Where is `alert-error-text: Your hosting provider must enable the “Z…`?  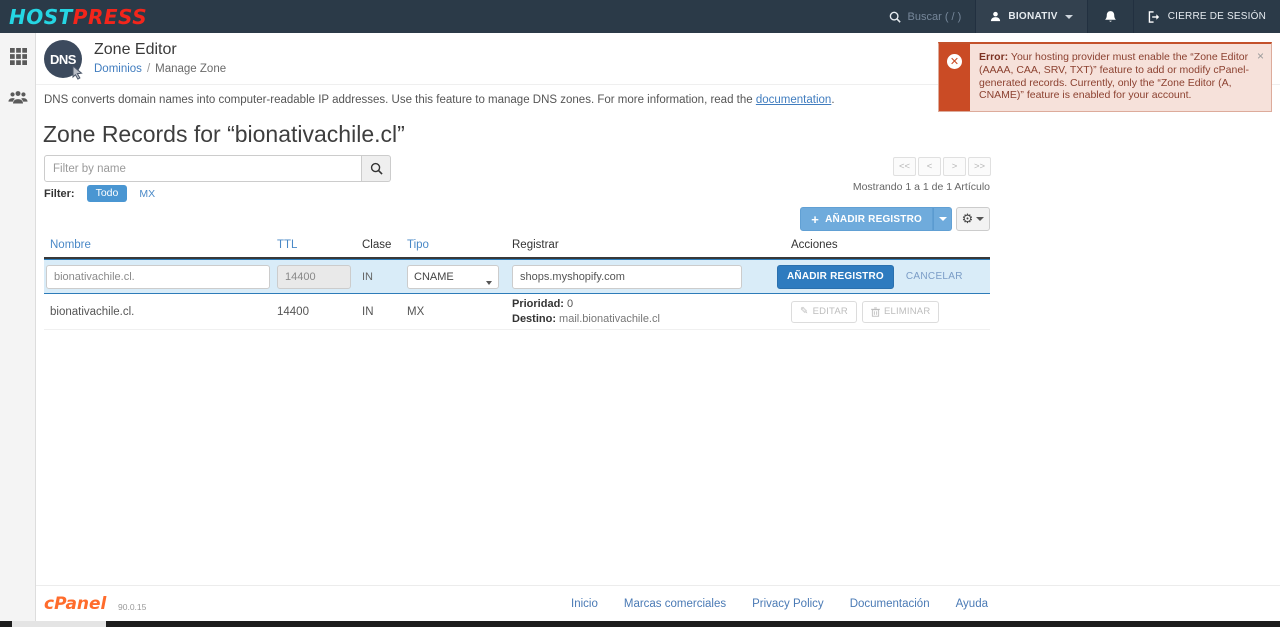 alert-error-text: Your hosting provider must enable the “Z… is located at coordinates (1114, 76).